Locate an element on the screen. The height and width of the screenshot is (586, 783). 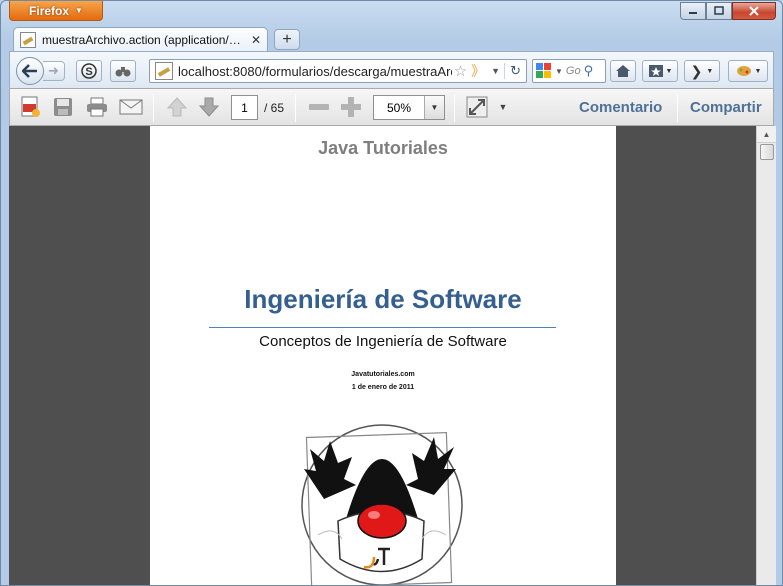
maximize-icon is located at coordinates (719, 10).